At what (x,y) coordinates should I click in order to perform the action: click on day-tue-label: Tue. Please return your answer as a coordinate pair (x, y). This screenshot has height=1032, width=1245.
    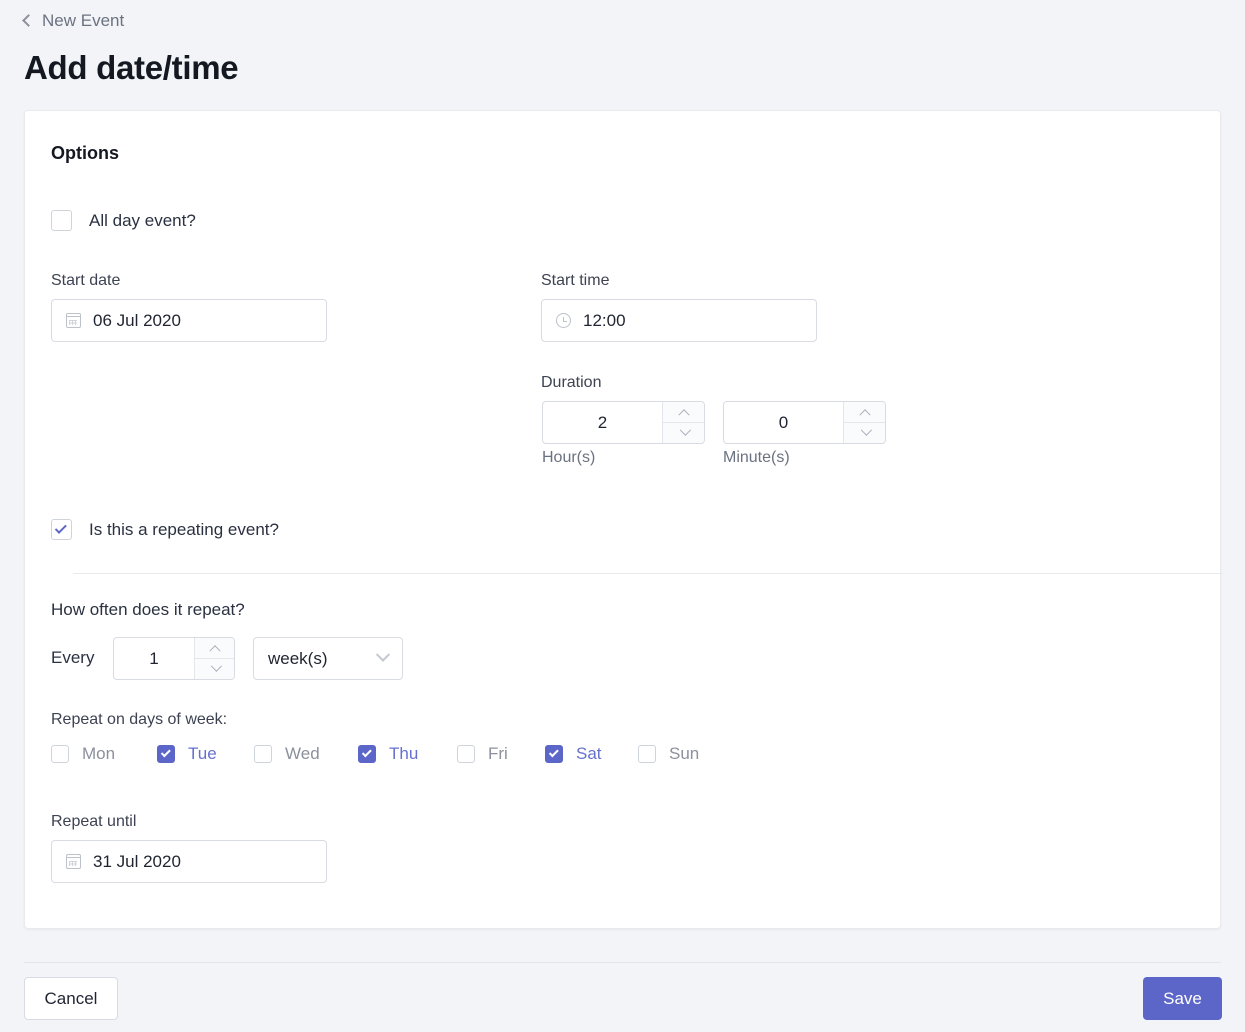
    Looking at the image, I should click on (202, 753).